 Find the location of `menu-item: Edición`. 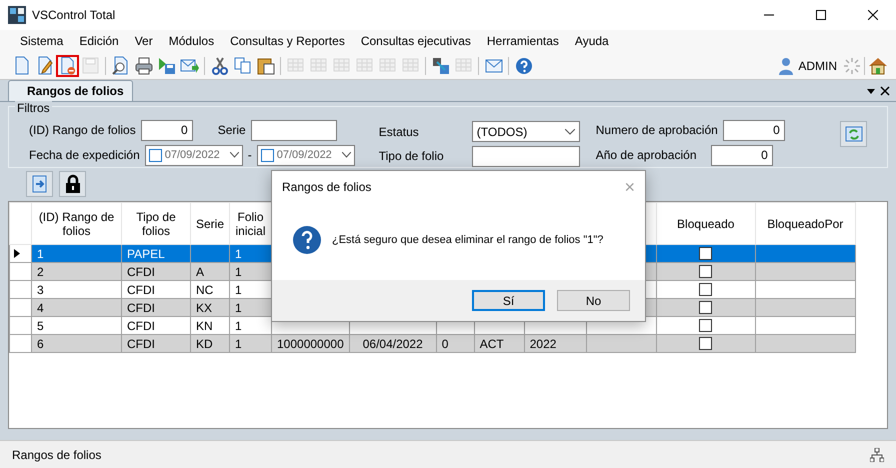

menu-item: Edición is located at coordinates (99, 41).